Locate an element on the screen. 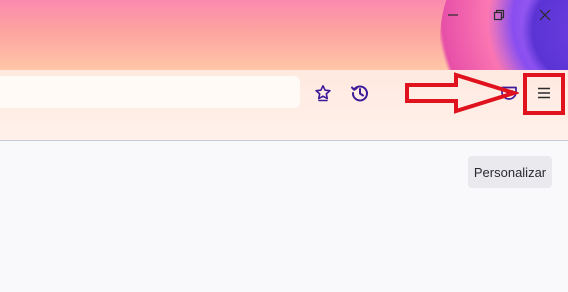  url-input is located at coordinates (150, 92).